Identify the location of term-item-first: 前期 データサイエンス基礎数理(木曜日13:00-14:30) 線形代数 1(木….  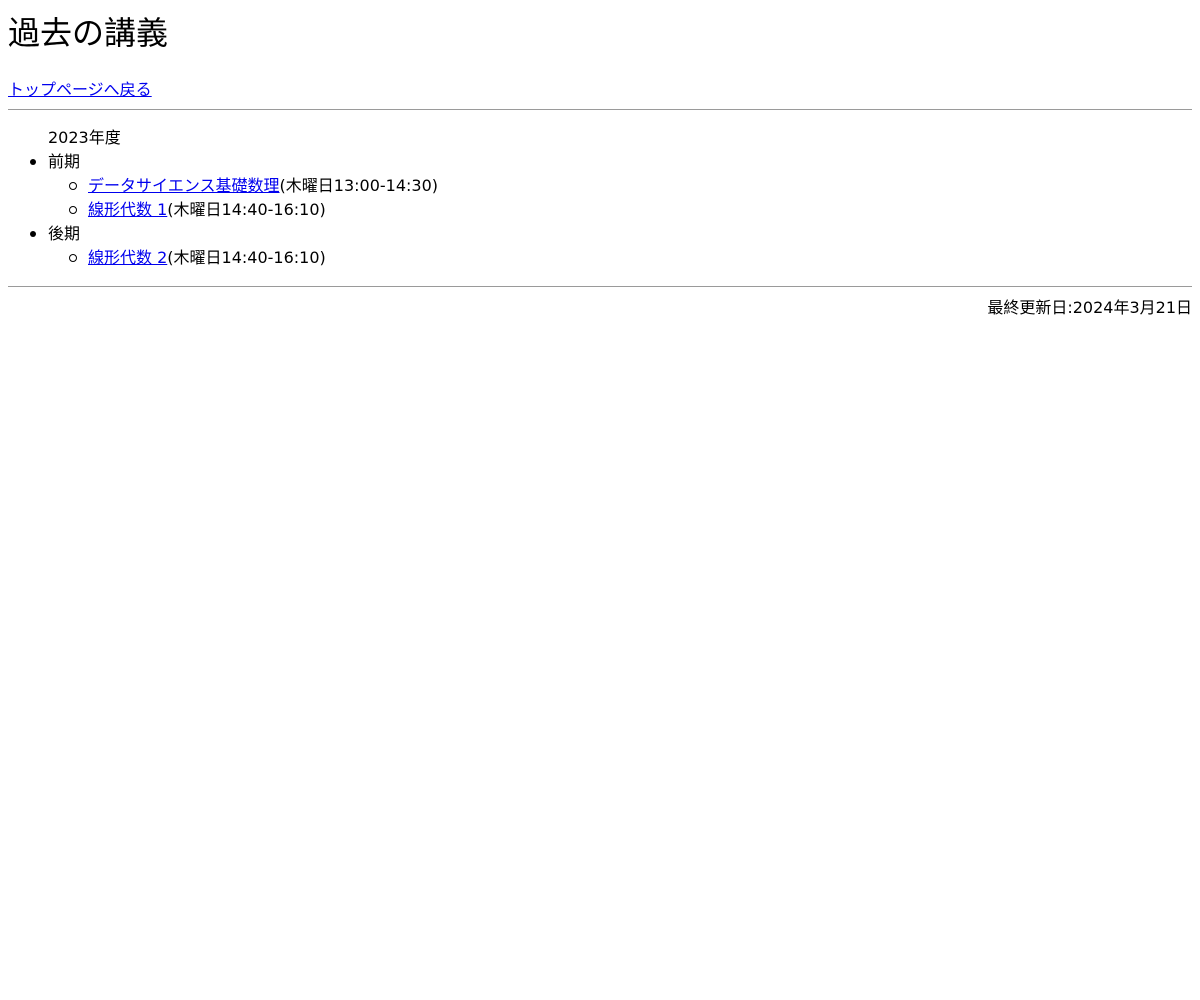
(600, 186).